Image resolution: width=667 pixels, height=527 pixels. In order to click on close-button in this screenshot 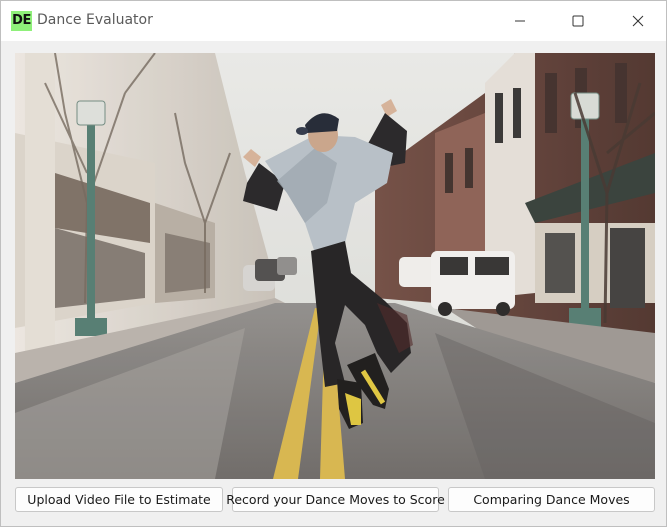, I will do `click(638, 21)`.